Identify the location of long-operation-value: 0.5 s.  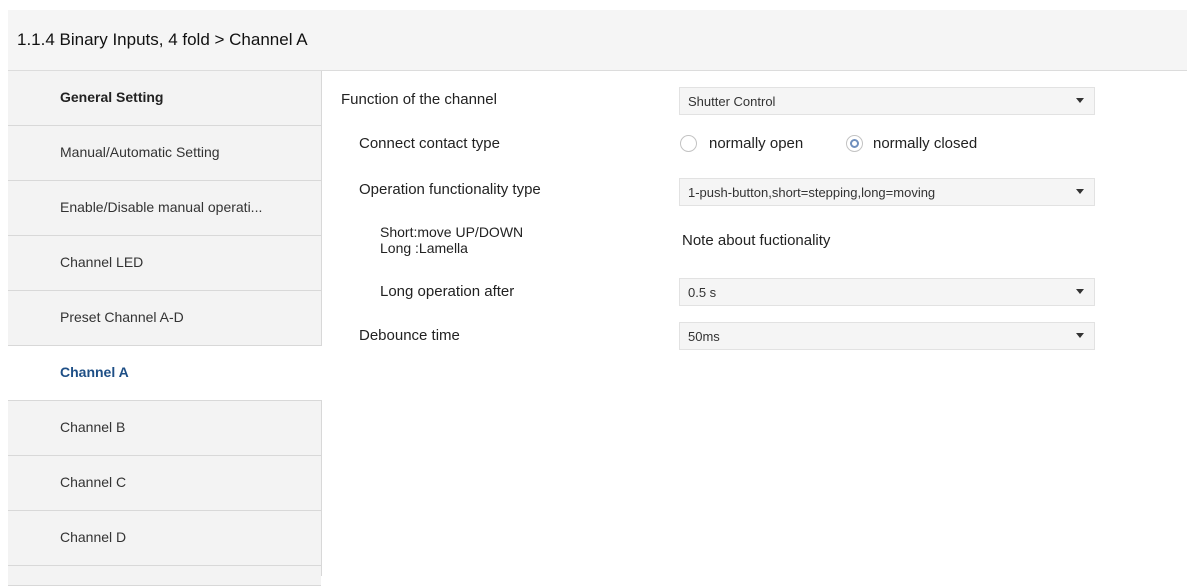
(702, 292).